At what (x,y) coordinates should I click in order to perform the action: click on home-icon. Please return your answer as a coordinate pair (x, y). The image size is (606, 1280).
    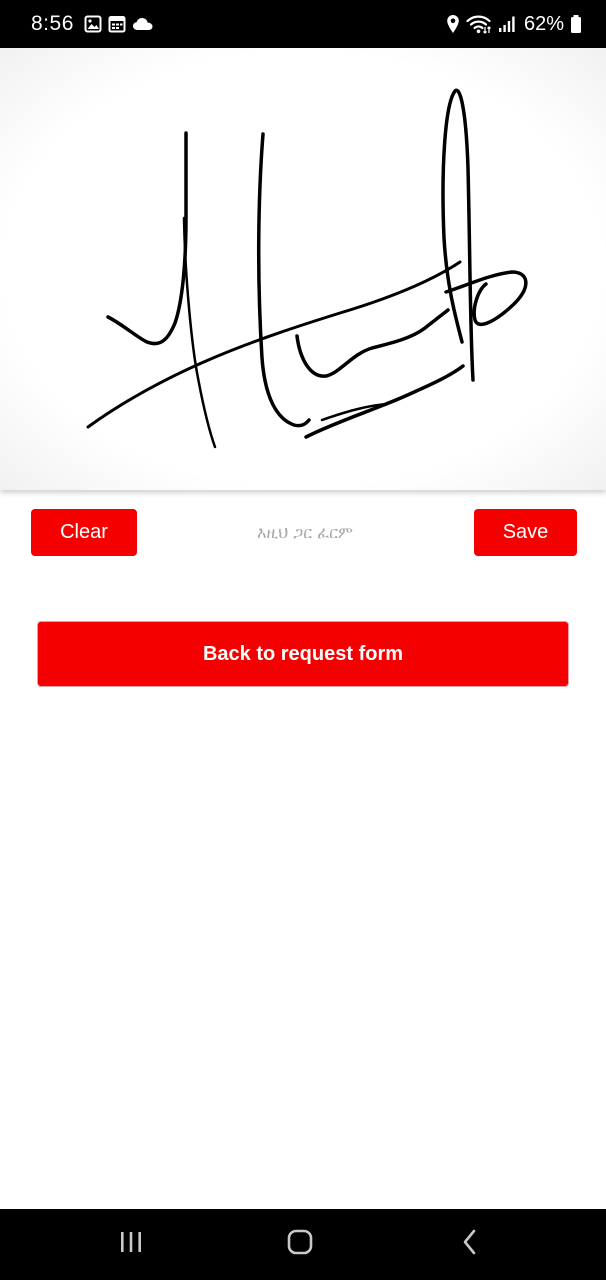
    Looking at the image, I should click on (300, 1244).